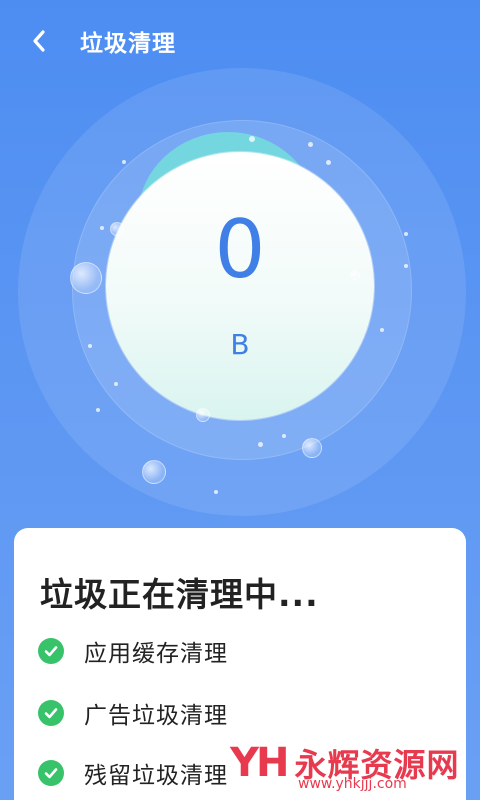  I want to click on junk-size-unit: B, so click(240, 344).